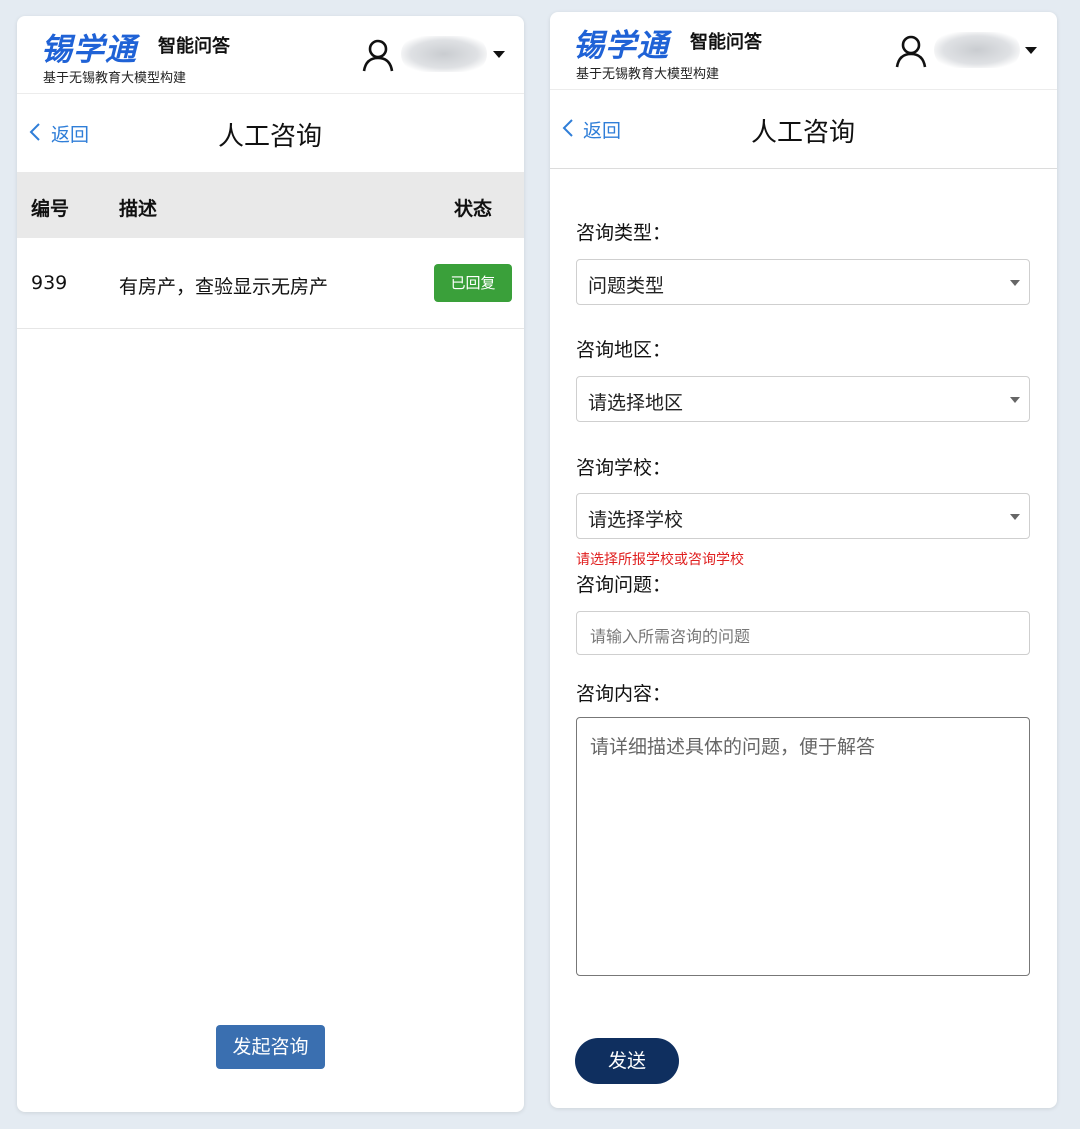 The width and height of the screenshot is (1080, 1129). I want to click on table-header: 编号 描述 状态, so click(270, 205).